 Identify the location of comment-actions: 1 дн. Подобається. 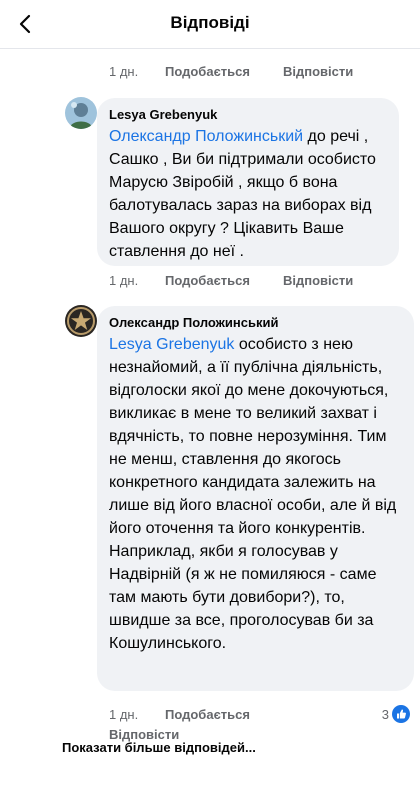
(196, 714).